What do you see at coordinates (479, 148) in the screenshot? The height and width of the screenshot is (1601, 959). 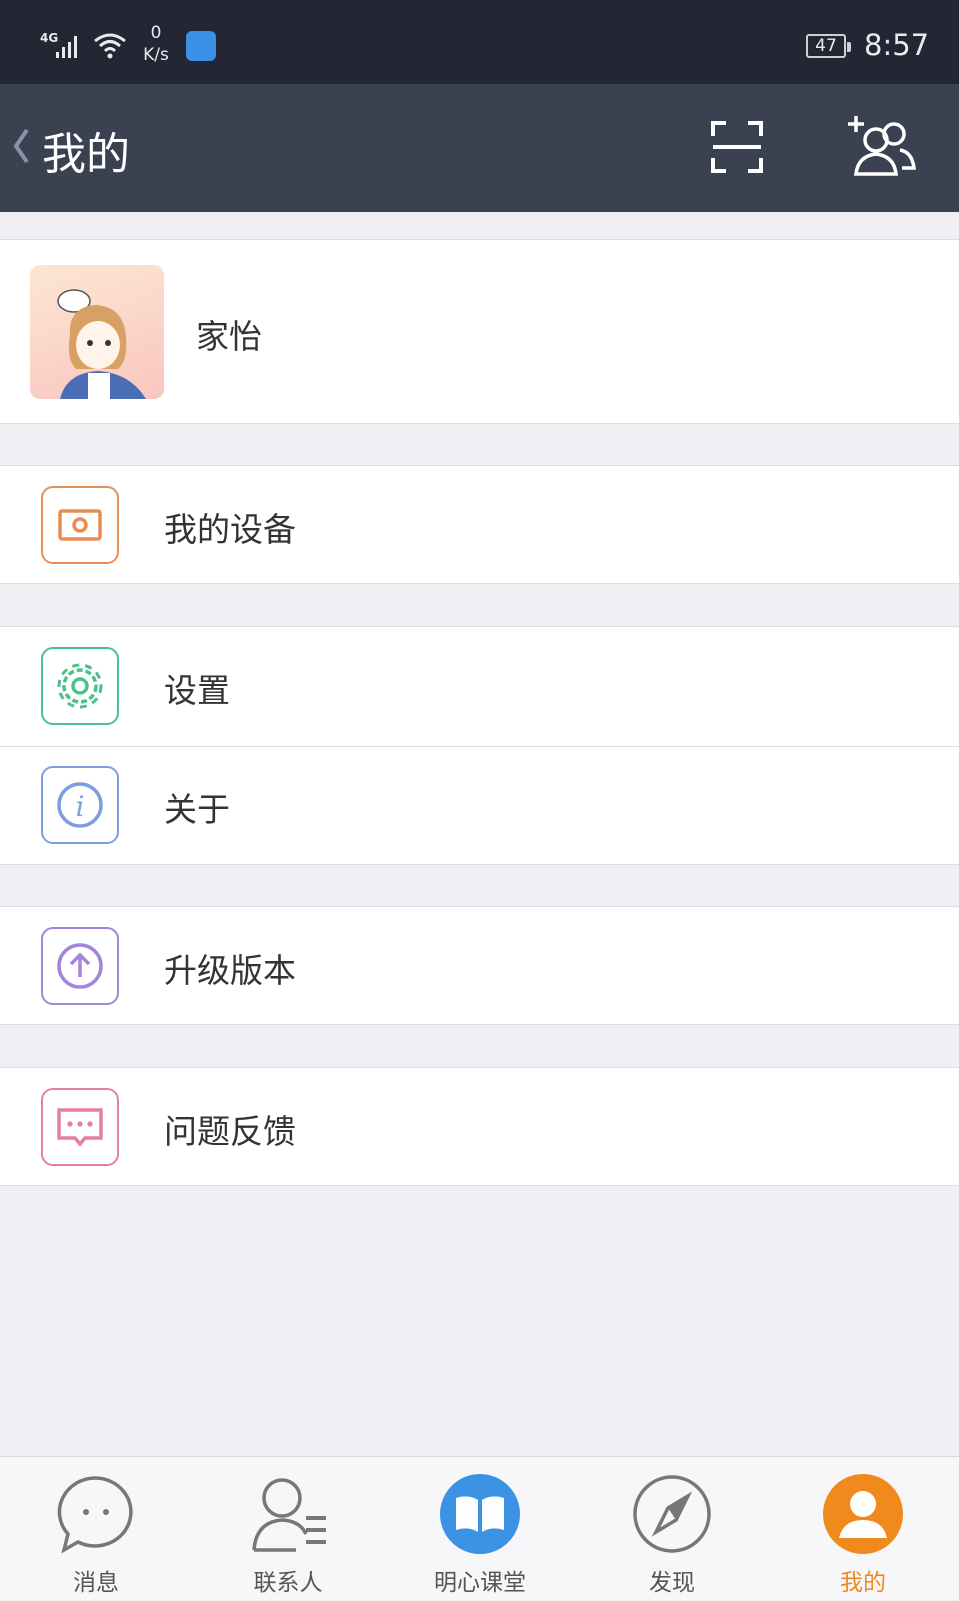 I see `header-bar: 我的` at bounding box center [479, 148].